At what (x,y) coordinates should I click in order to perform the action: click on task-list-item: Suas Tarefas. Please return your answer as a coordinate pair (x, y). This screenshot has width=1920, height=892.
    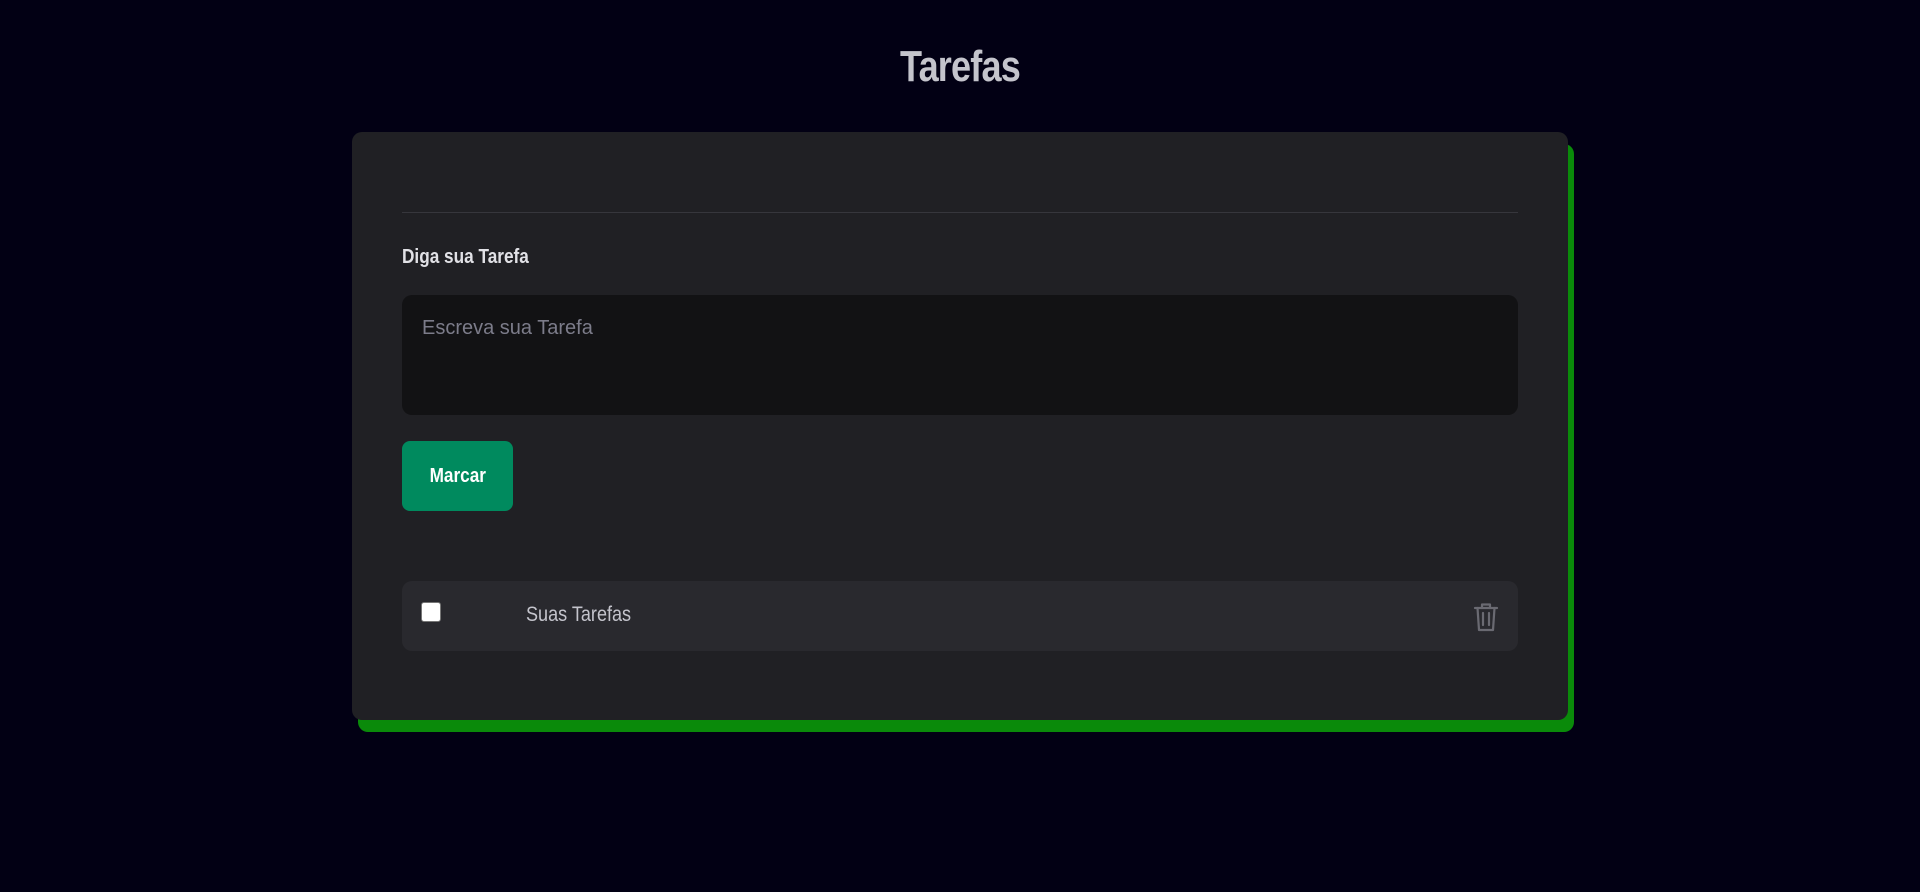
    Looking at the image, I should click on (960, 616).